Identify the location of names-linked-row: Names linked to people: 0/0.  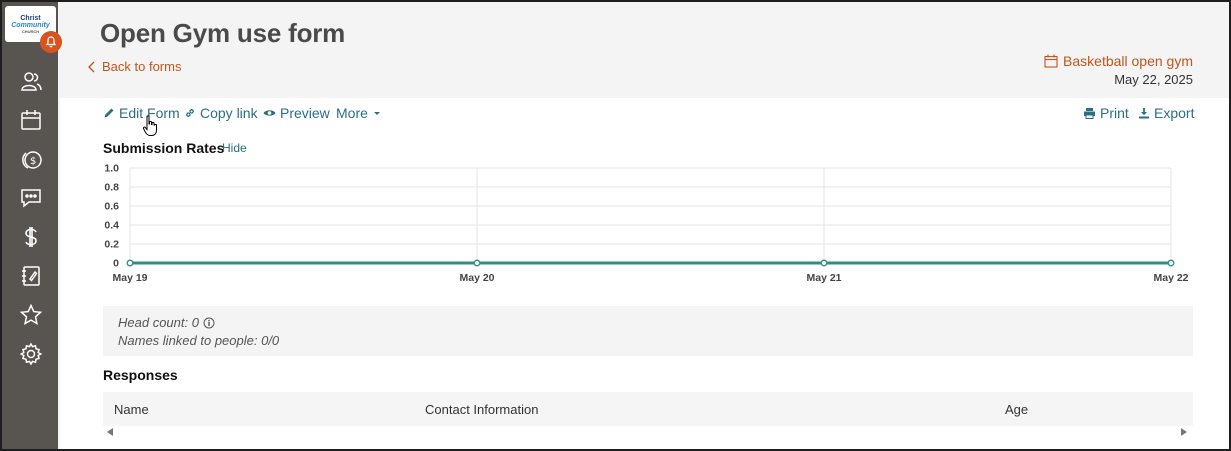
(648, 341).